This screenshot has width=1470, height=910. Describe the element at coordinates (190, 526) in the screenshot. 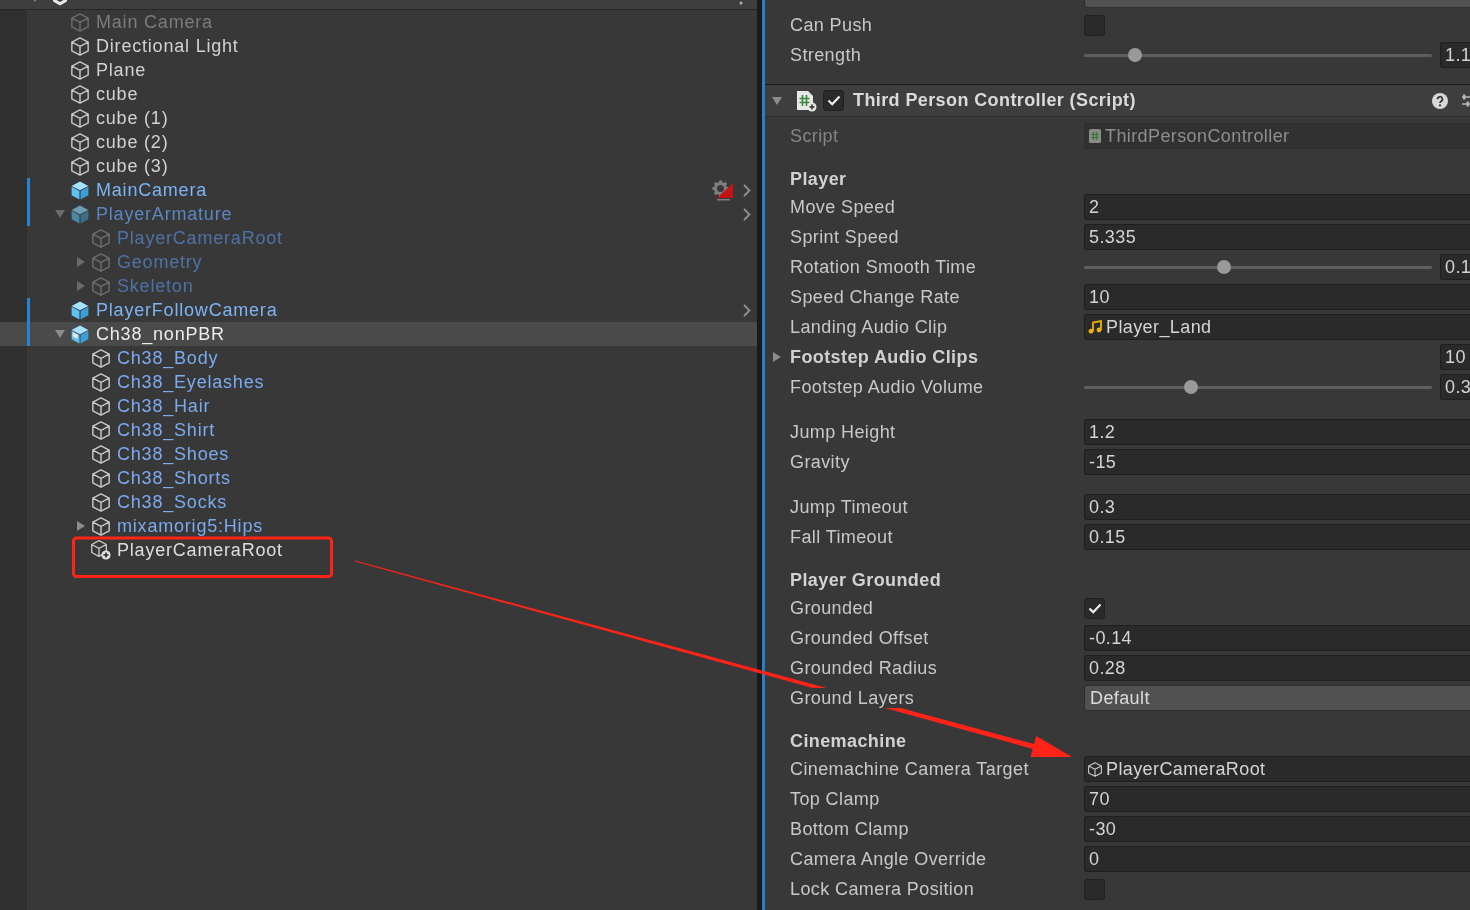

I see `object-name: mixamorig5:Hips` at that location.